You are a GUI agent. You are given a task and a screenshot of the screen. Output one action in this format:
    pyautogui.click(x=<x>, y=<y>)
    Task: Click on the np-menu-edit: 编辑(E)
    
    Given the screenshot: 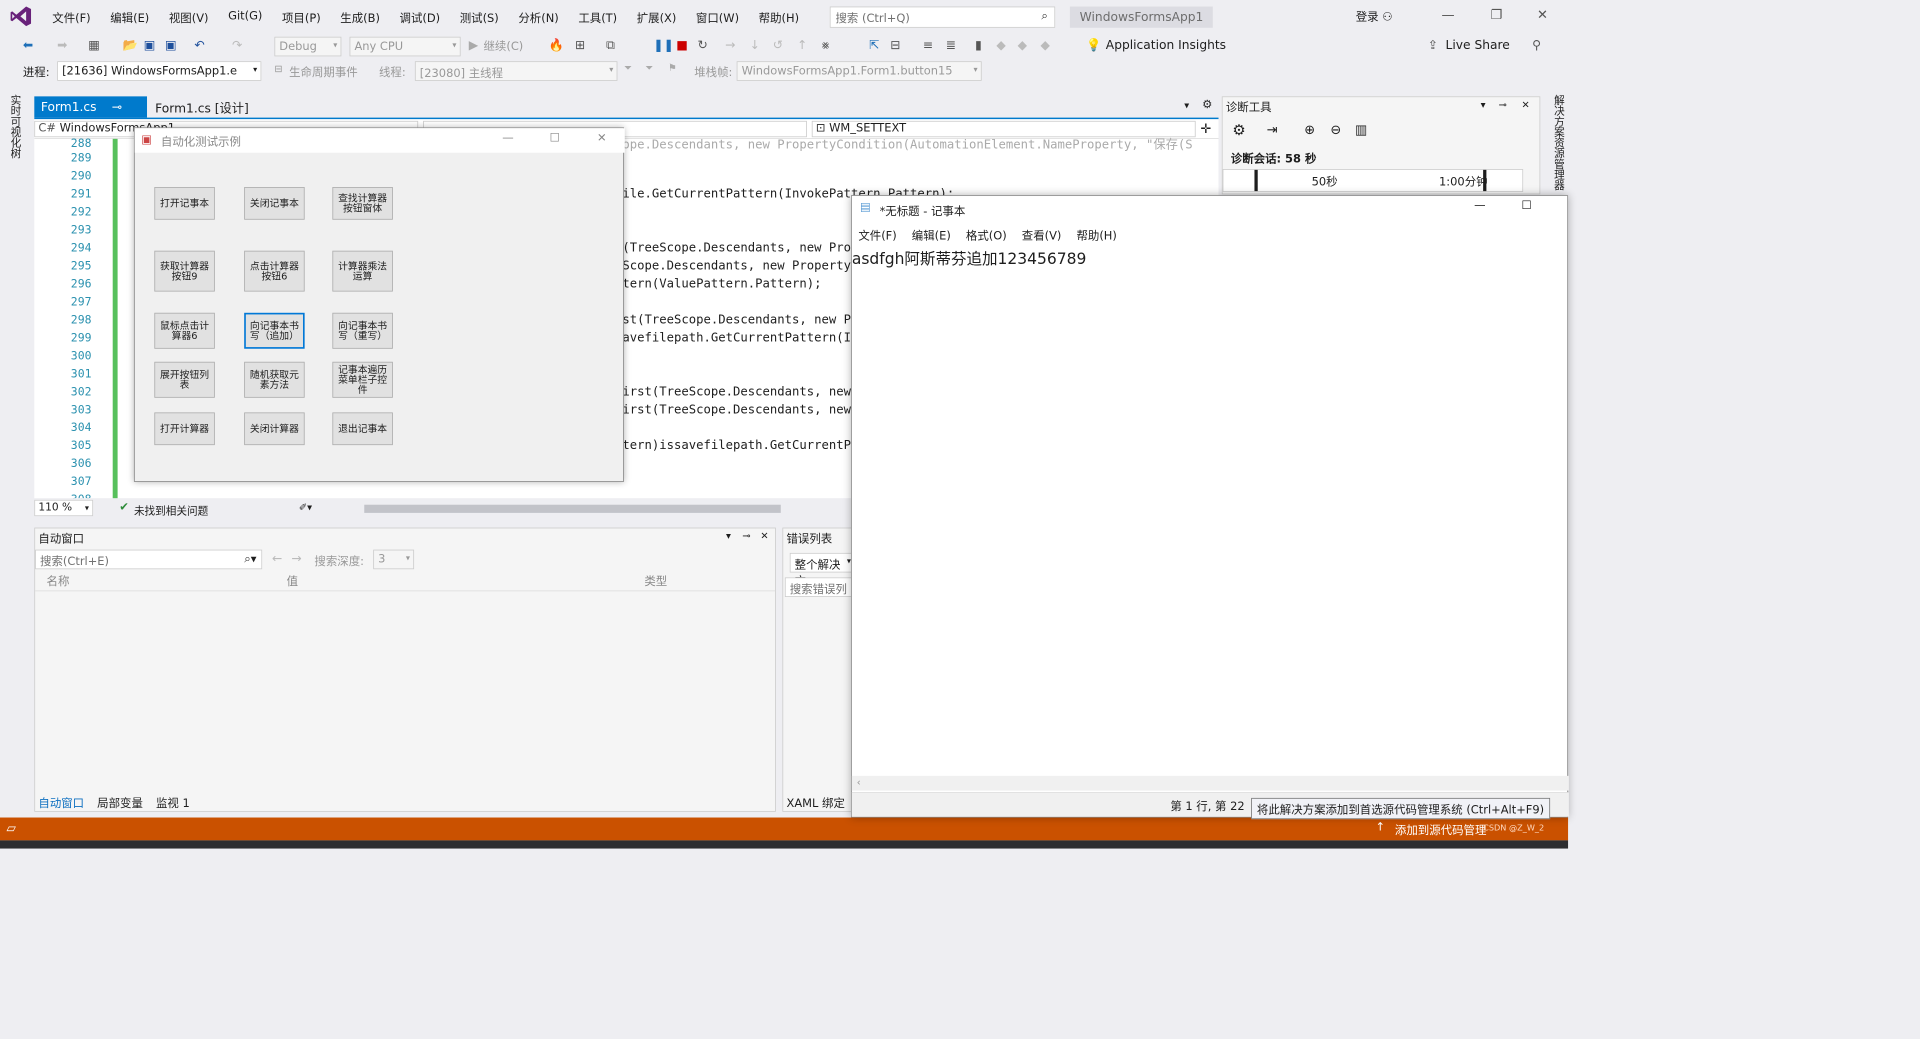 What is the action you would take?
    pyautogui.click(x=931, y=235)
    